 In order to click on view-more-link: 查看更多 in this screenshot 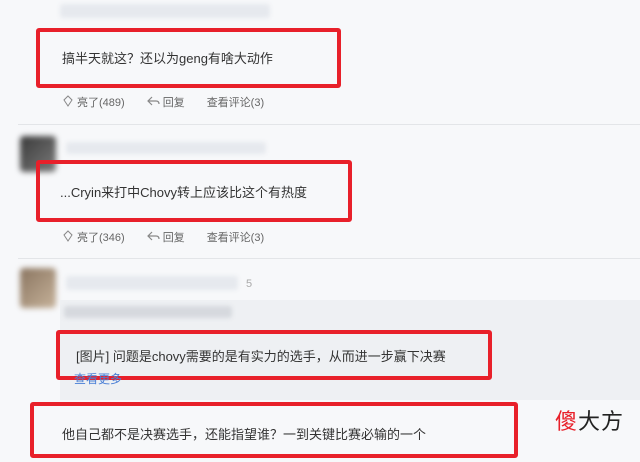, I will do `click(98, 378)`.